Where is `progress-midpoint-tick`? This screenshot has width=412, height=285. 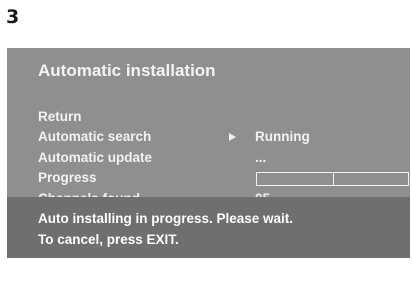
progress-midpoint-tick is located at coordinates (333, 179).